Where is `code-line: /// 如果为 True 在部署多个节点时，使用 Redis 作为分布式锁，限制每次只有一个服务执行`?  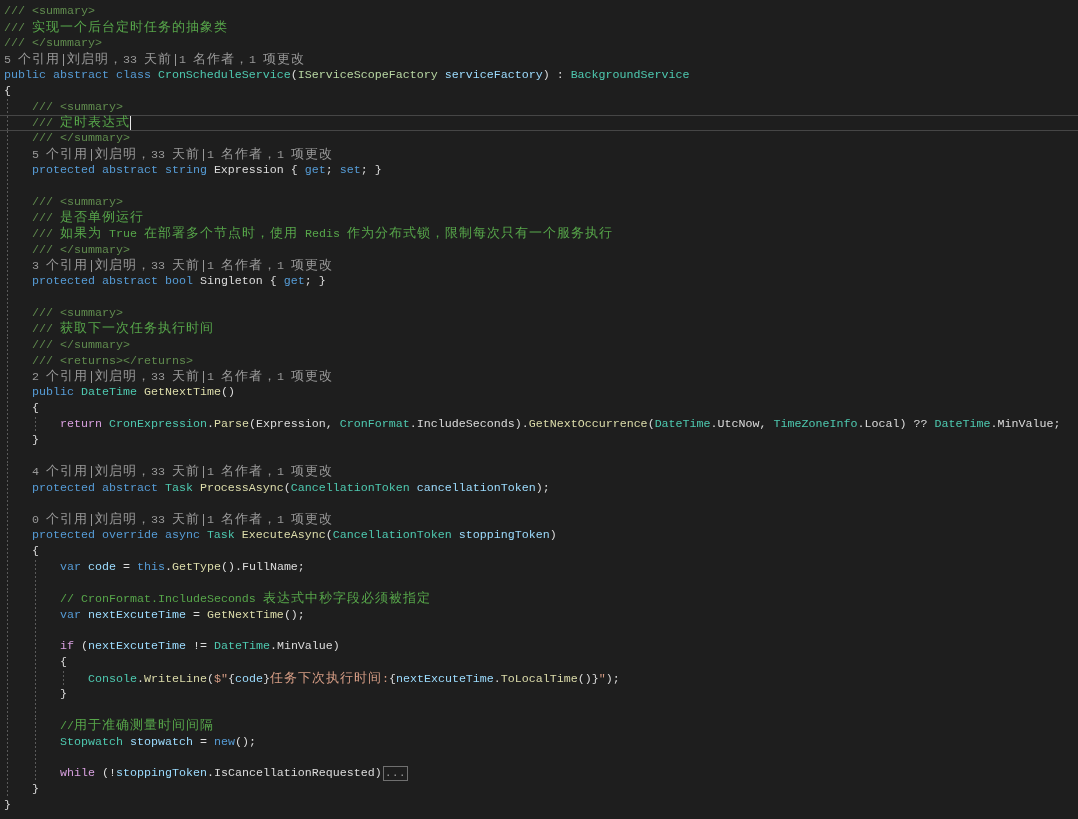
code-line: /// 如果为 True 在部署多个节点时，使用 Redis 作为分布式锁，限制每次只有一个服务执行 is located at coordinates (322, 234).